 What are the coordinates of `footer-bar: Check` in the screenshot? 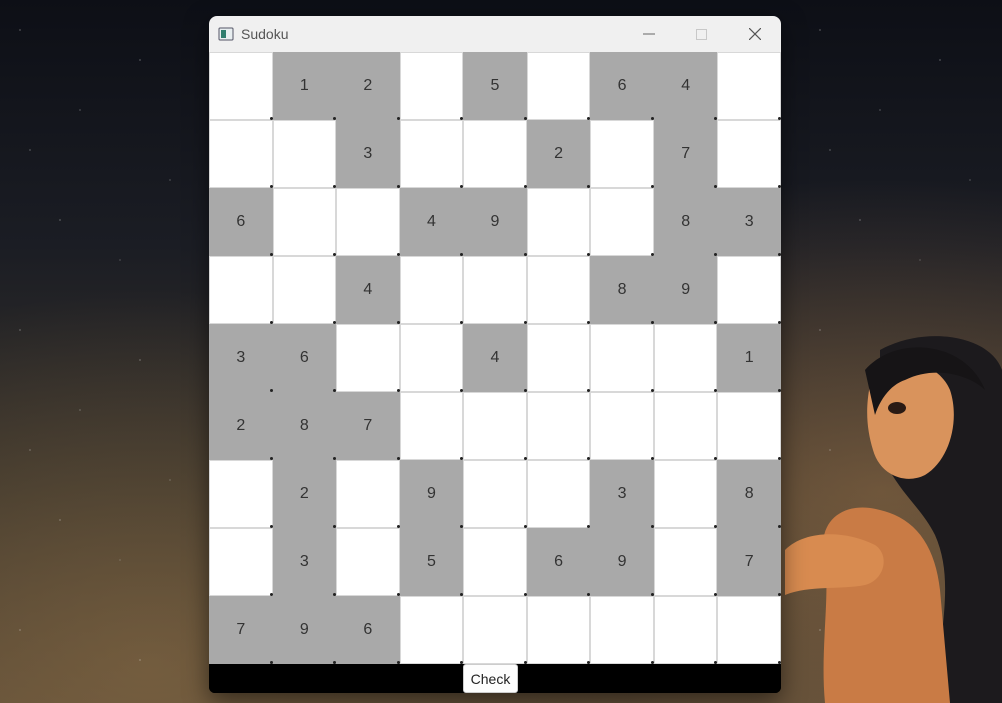 It's located at (495, 678).